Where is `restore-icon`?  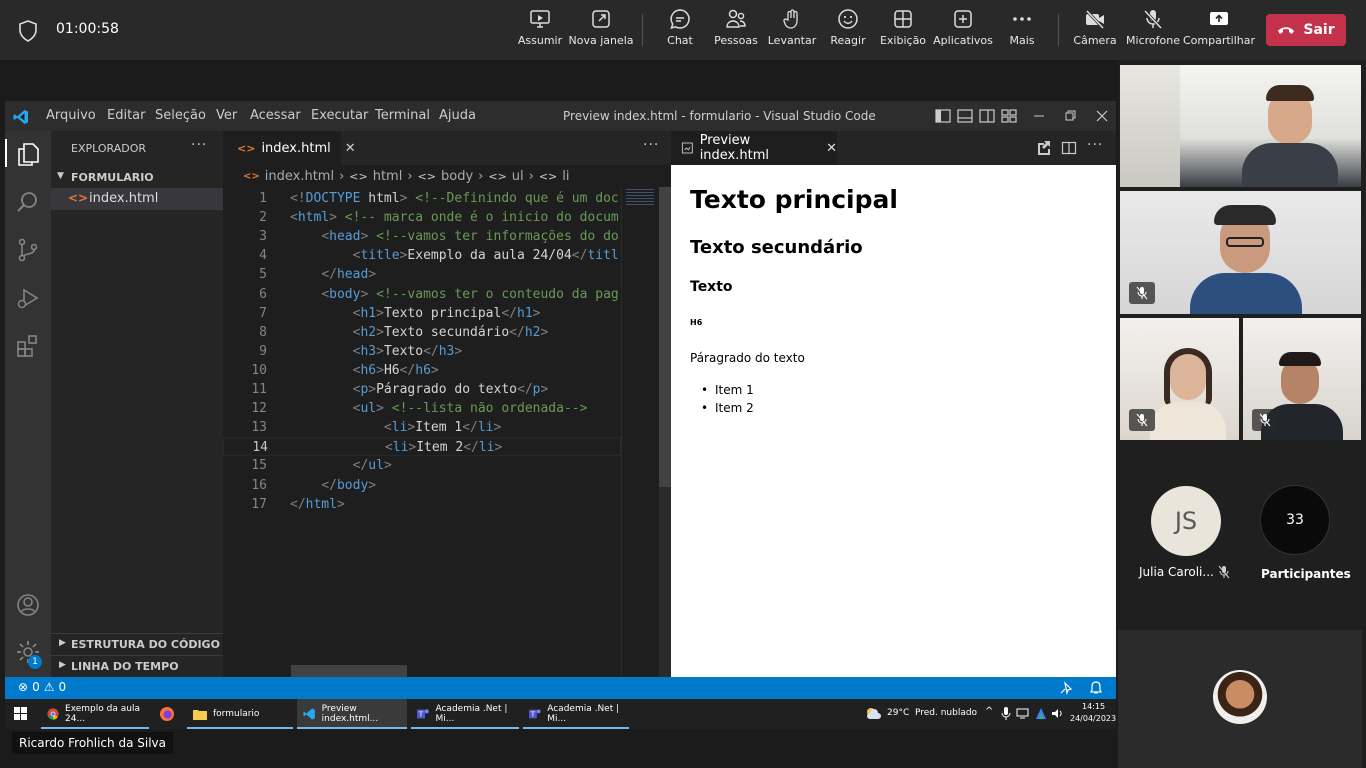 restore-icon is located at coordinates (1070, 116).